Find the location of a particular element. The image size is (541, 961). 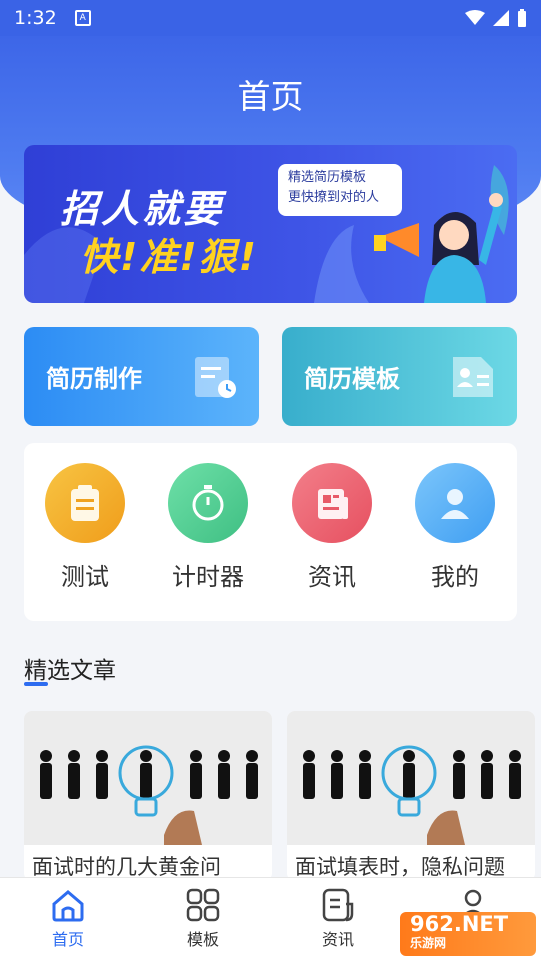

status-right-icons is located at coordinates (496, 18).